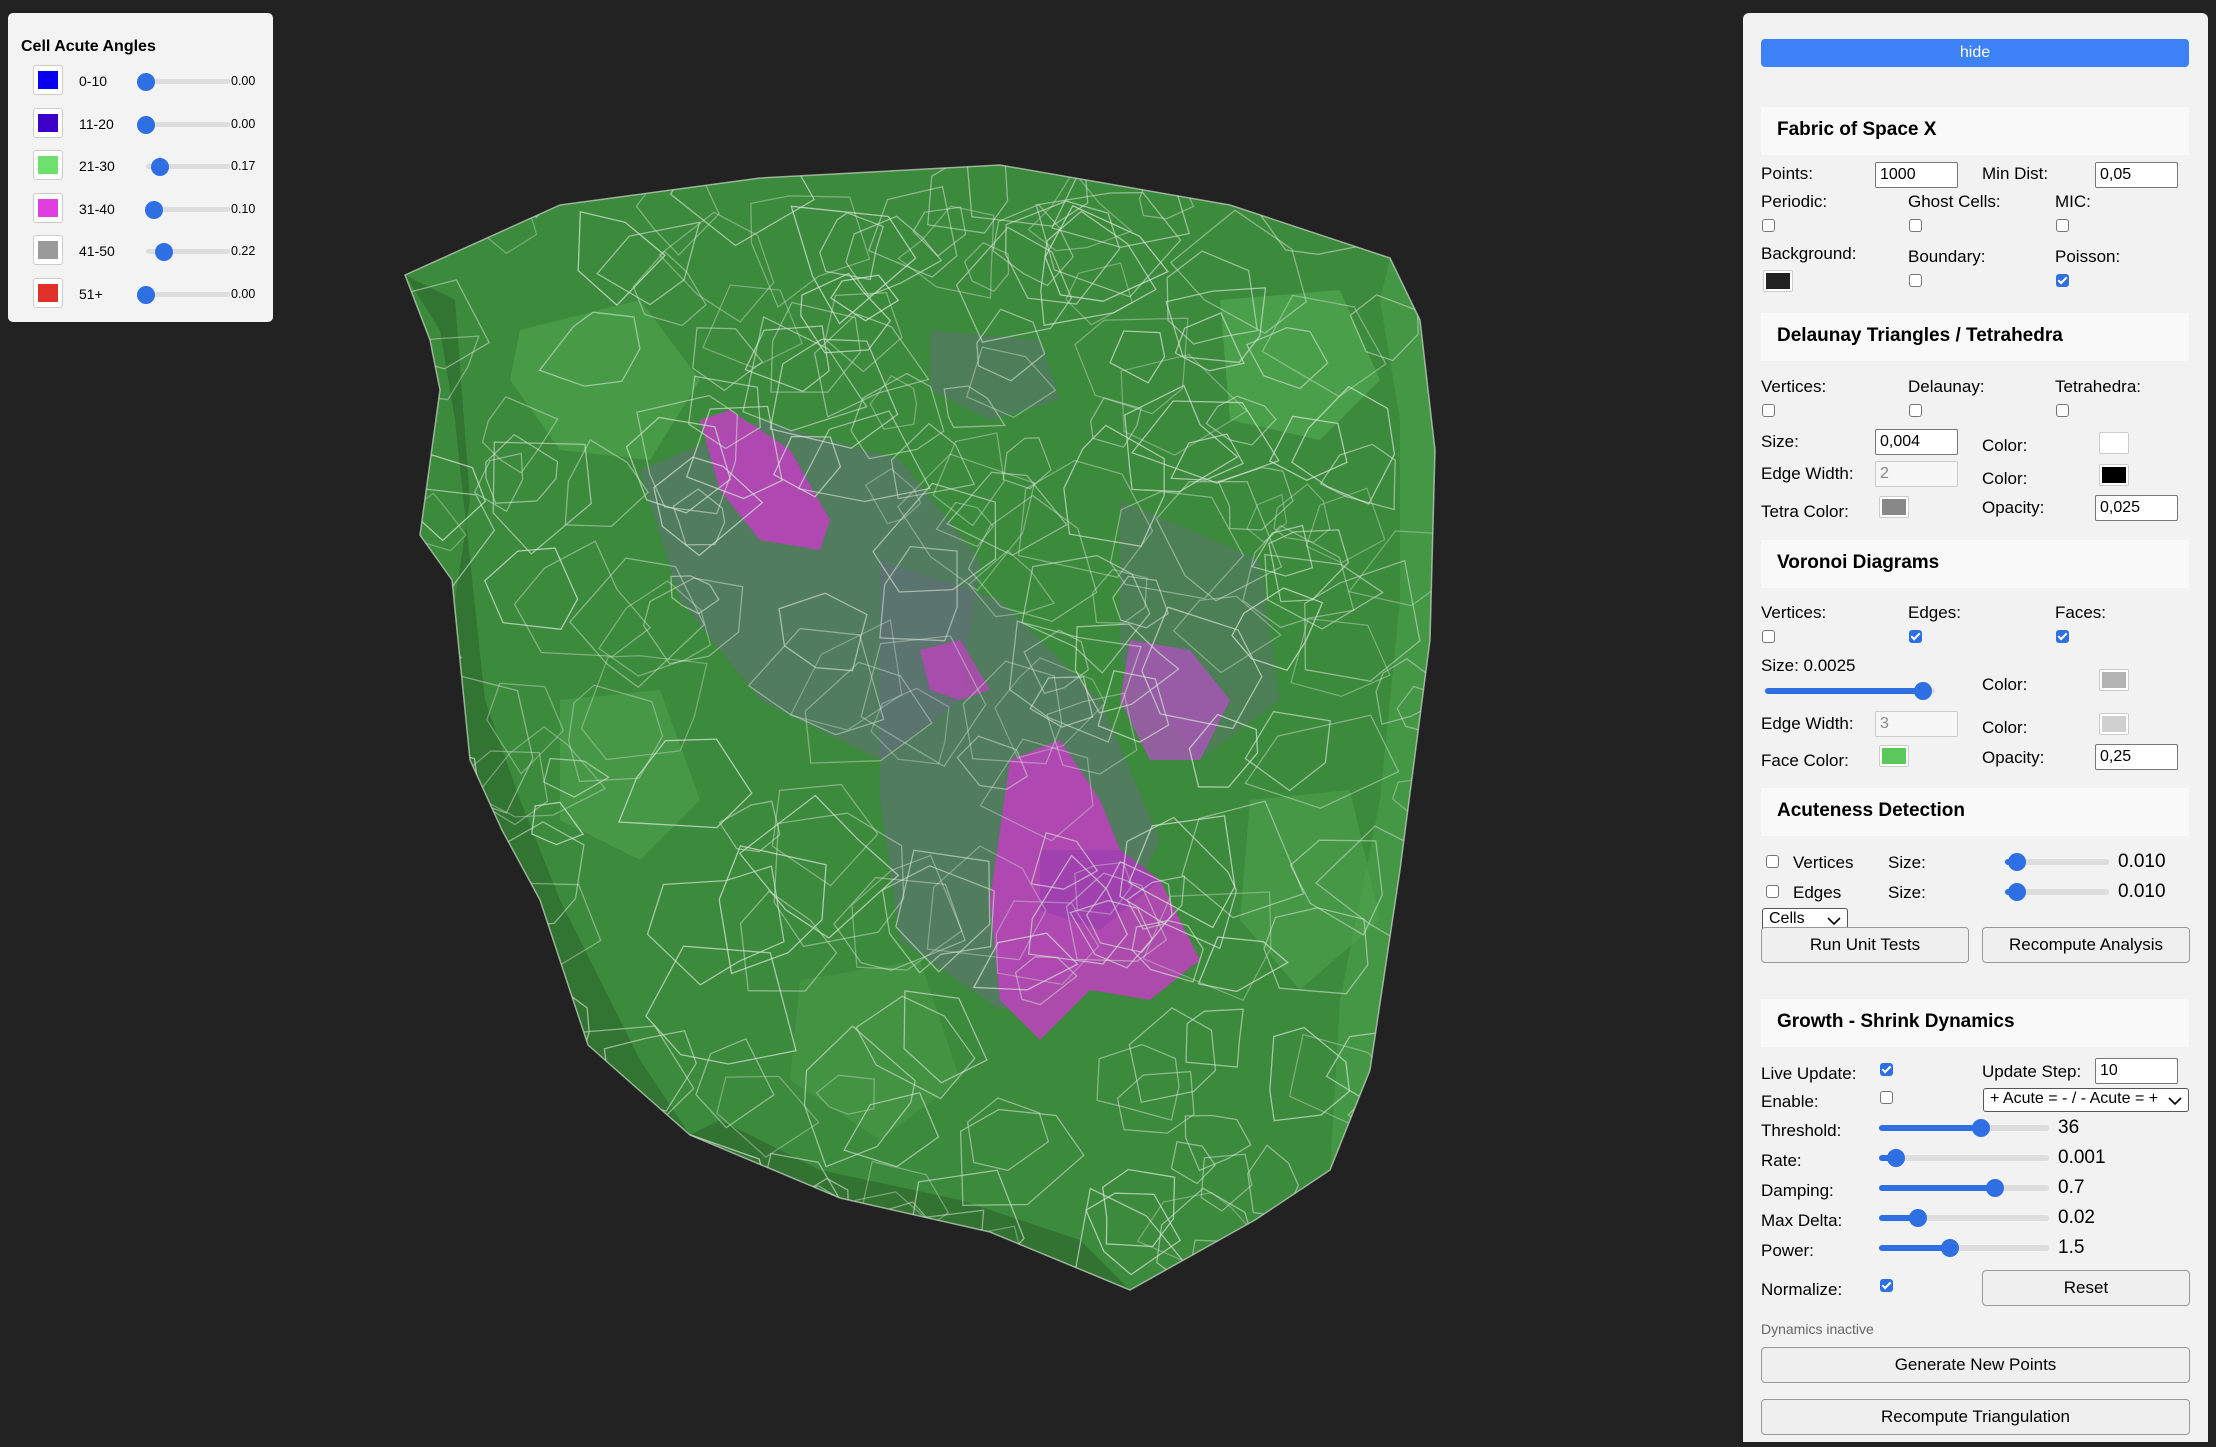  What do you see at coordinates (1894, 756) in the screenshot?
I see `face-color-picker` at bounding box center [1894, 756].